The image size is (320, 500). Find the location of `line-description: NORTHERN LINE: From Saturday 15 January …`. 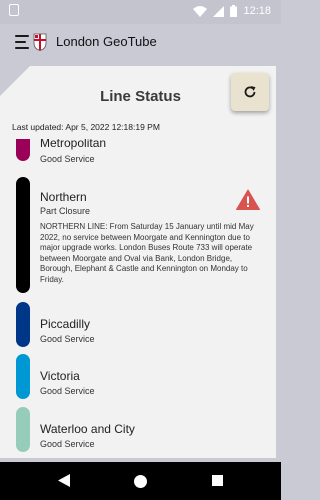

line-description: NORTHERN LINE: From Saturday 15 January … is located at coordinates (147, 253).